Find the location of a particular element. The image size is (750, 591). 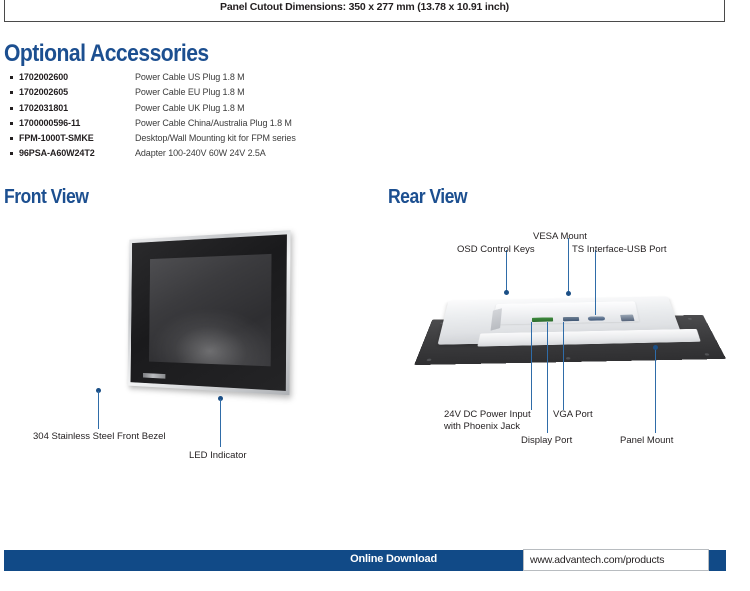

accessory-part-number: 96PSA-A60W24T2 is located at coordinates (57, 153).